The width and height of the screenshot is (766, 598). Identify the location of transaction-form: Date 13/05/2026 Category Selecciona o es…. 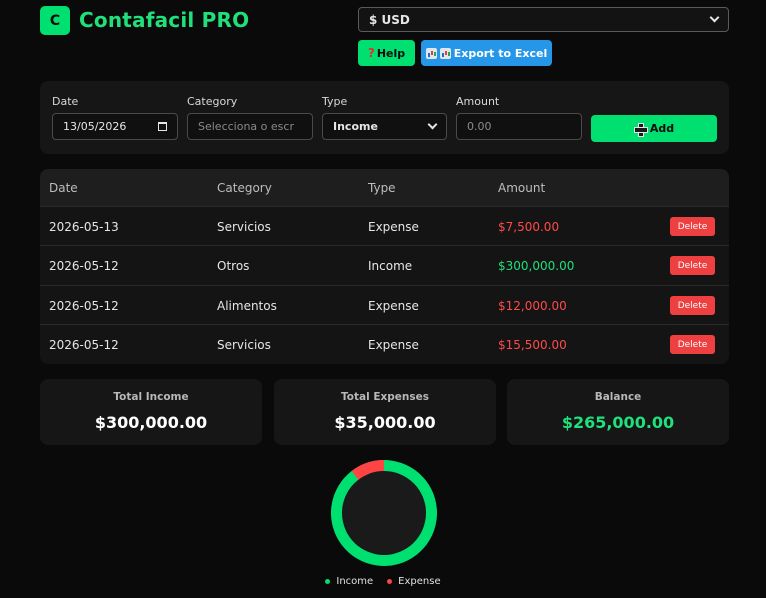
(384, 117).